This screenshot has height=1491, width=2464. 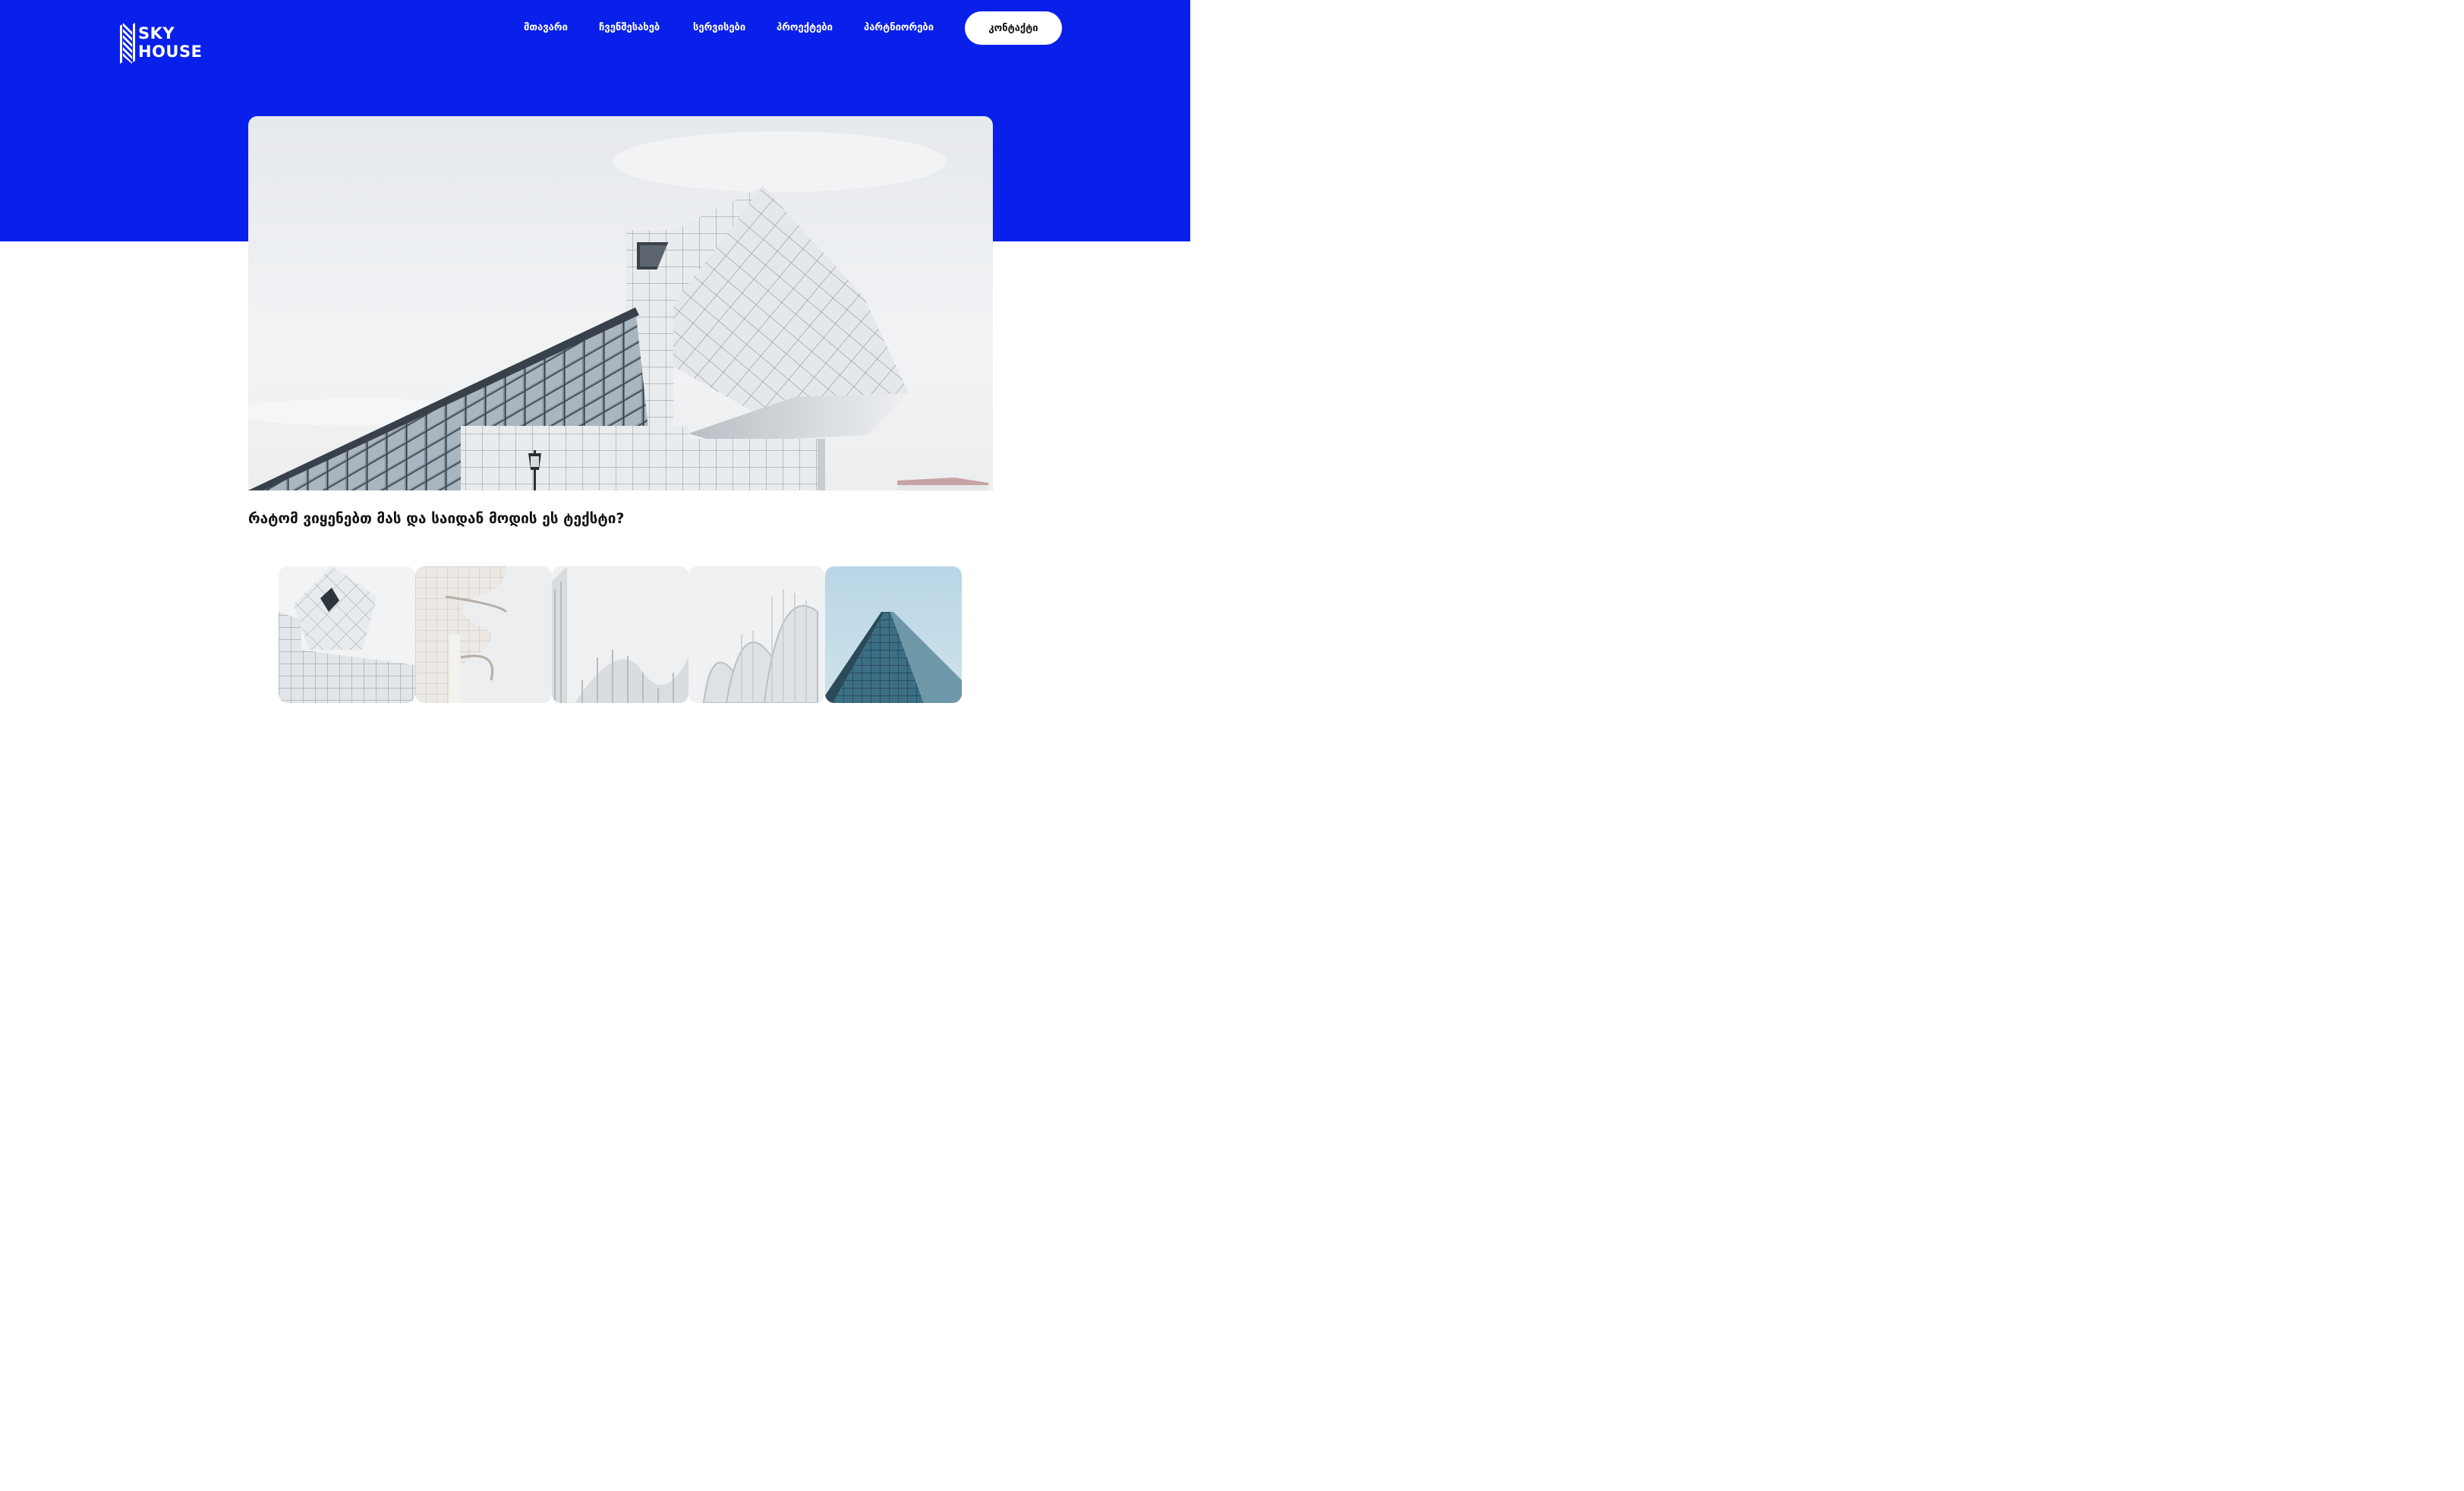 What do you see at coordinates (805, 28) in the screenshot?
I see `nav-item-projects: პროექტები` at bounding box center [805, 28].